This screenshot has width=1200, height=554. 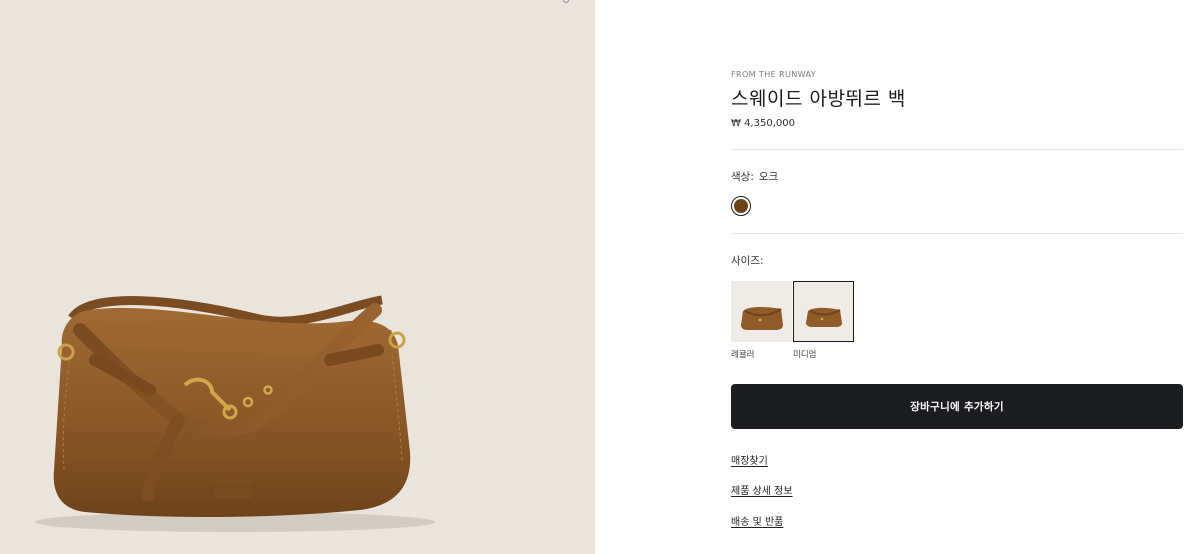 I want to click on collection-label: FROM THE RUNWAY, so click(x=774, y=74).